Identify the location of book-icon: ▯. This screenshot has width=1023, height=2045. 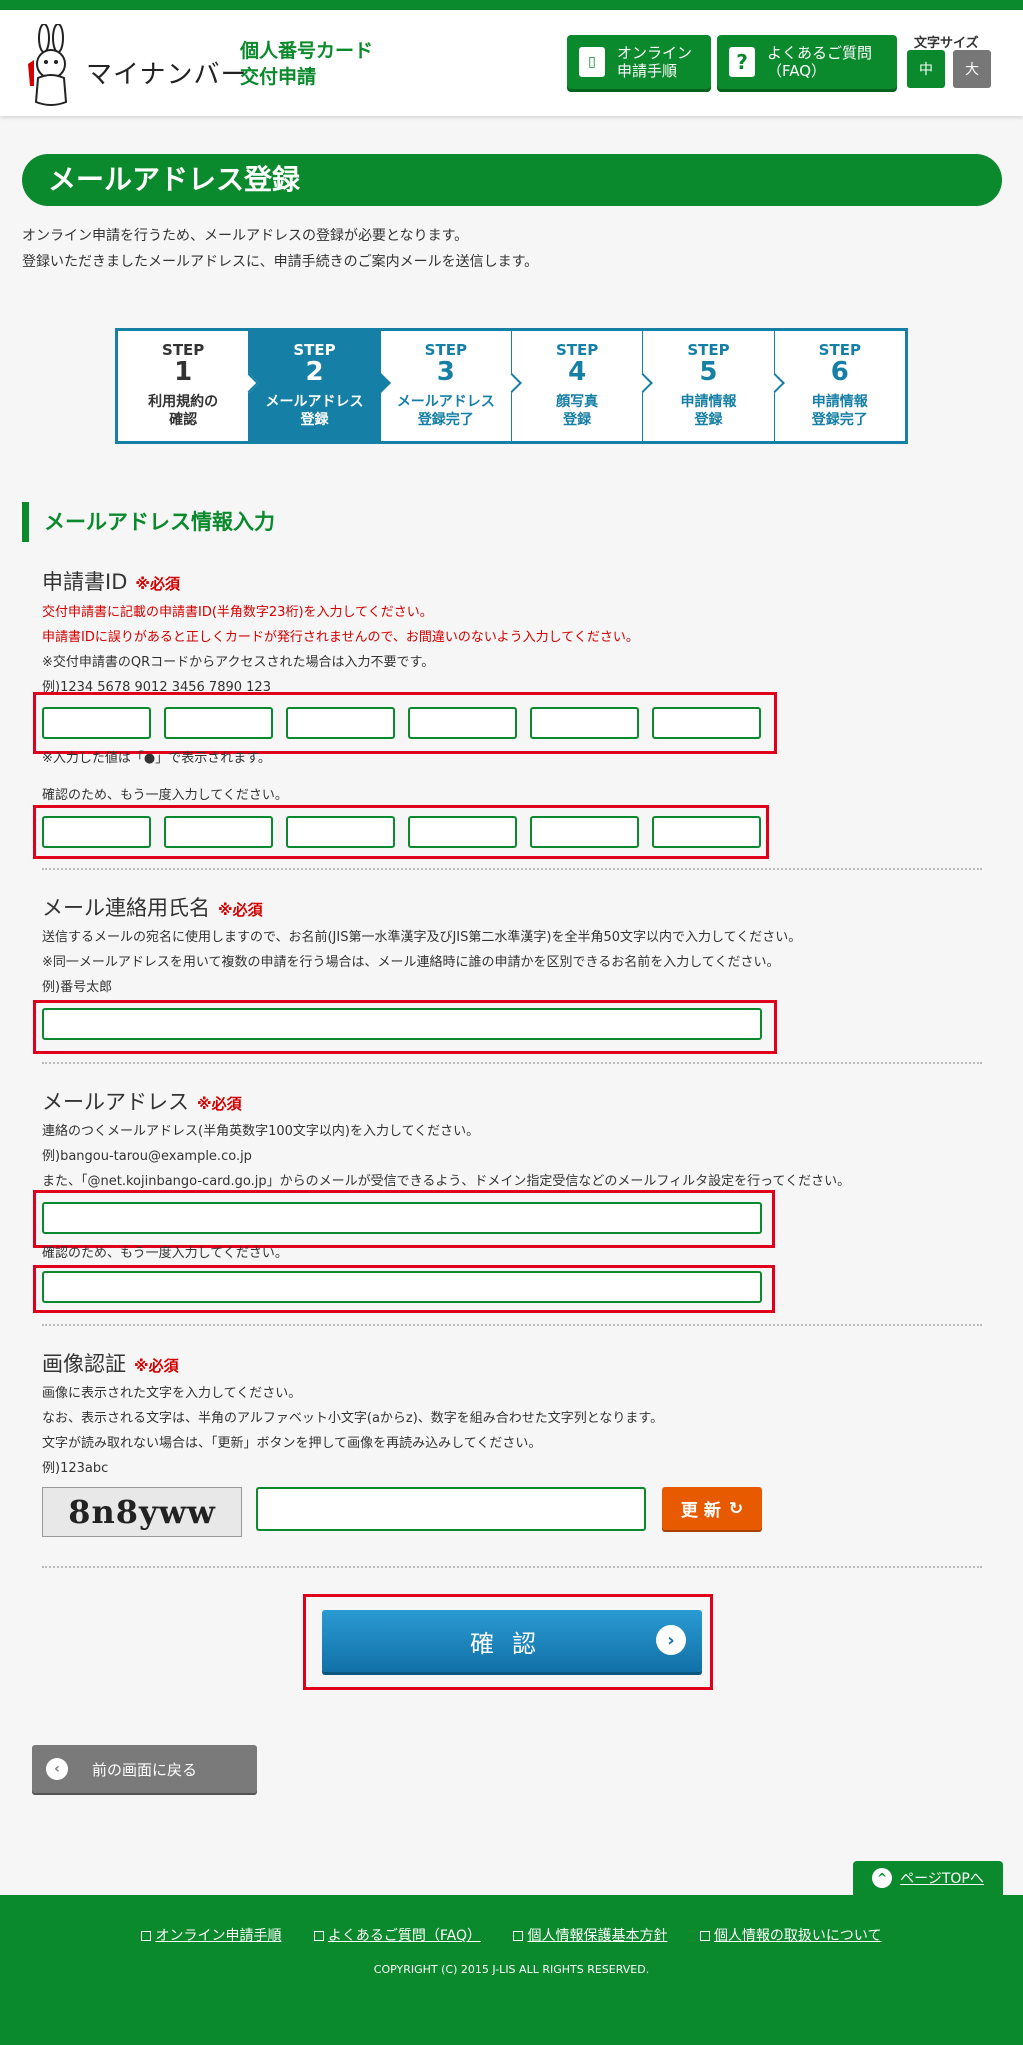
(592, 62).